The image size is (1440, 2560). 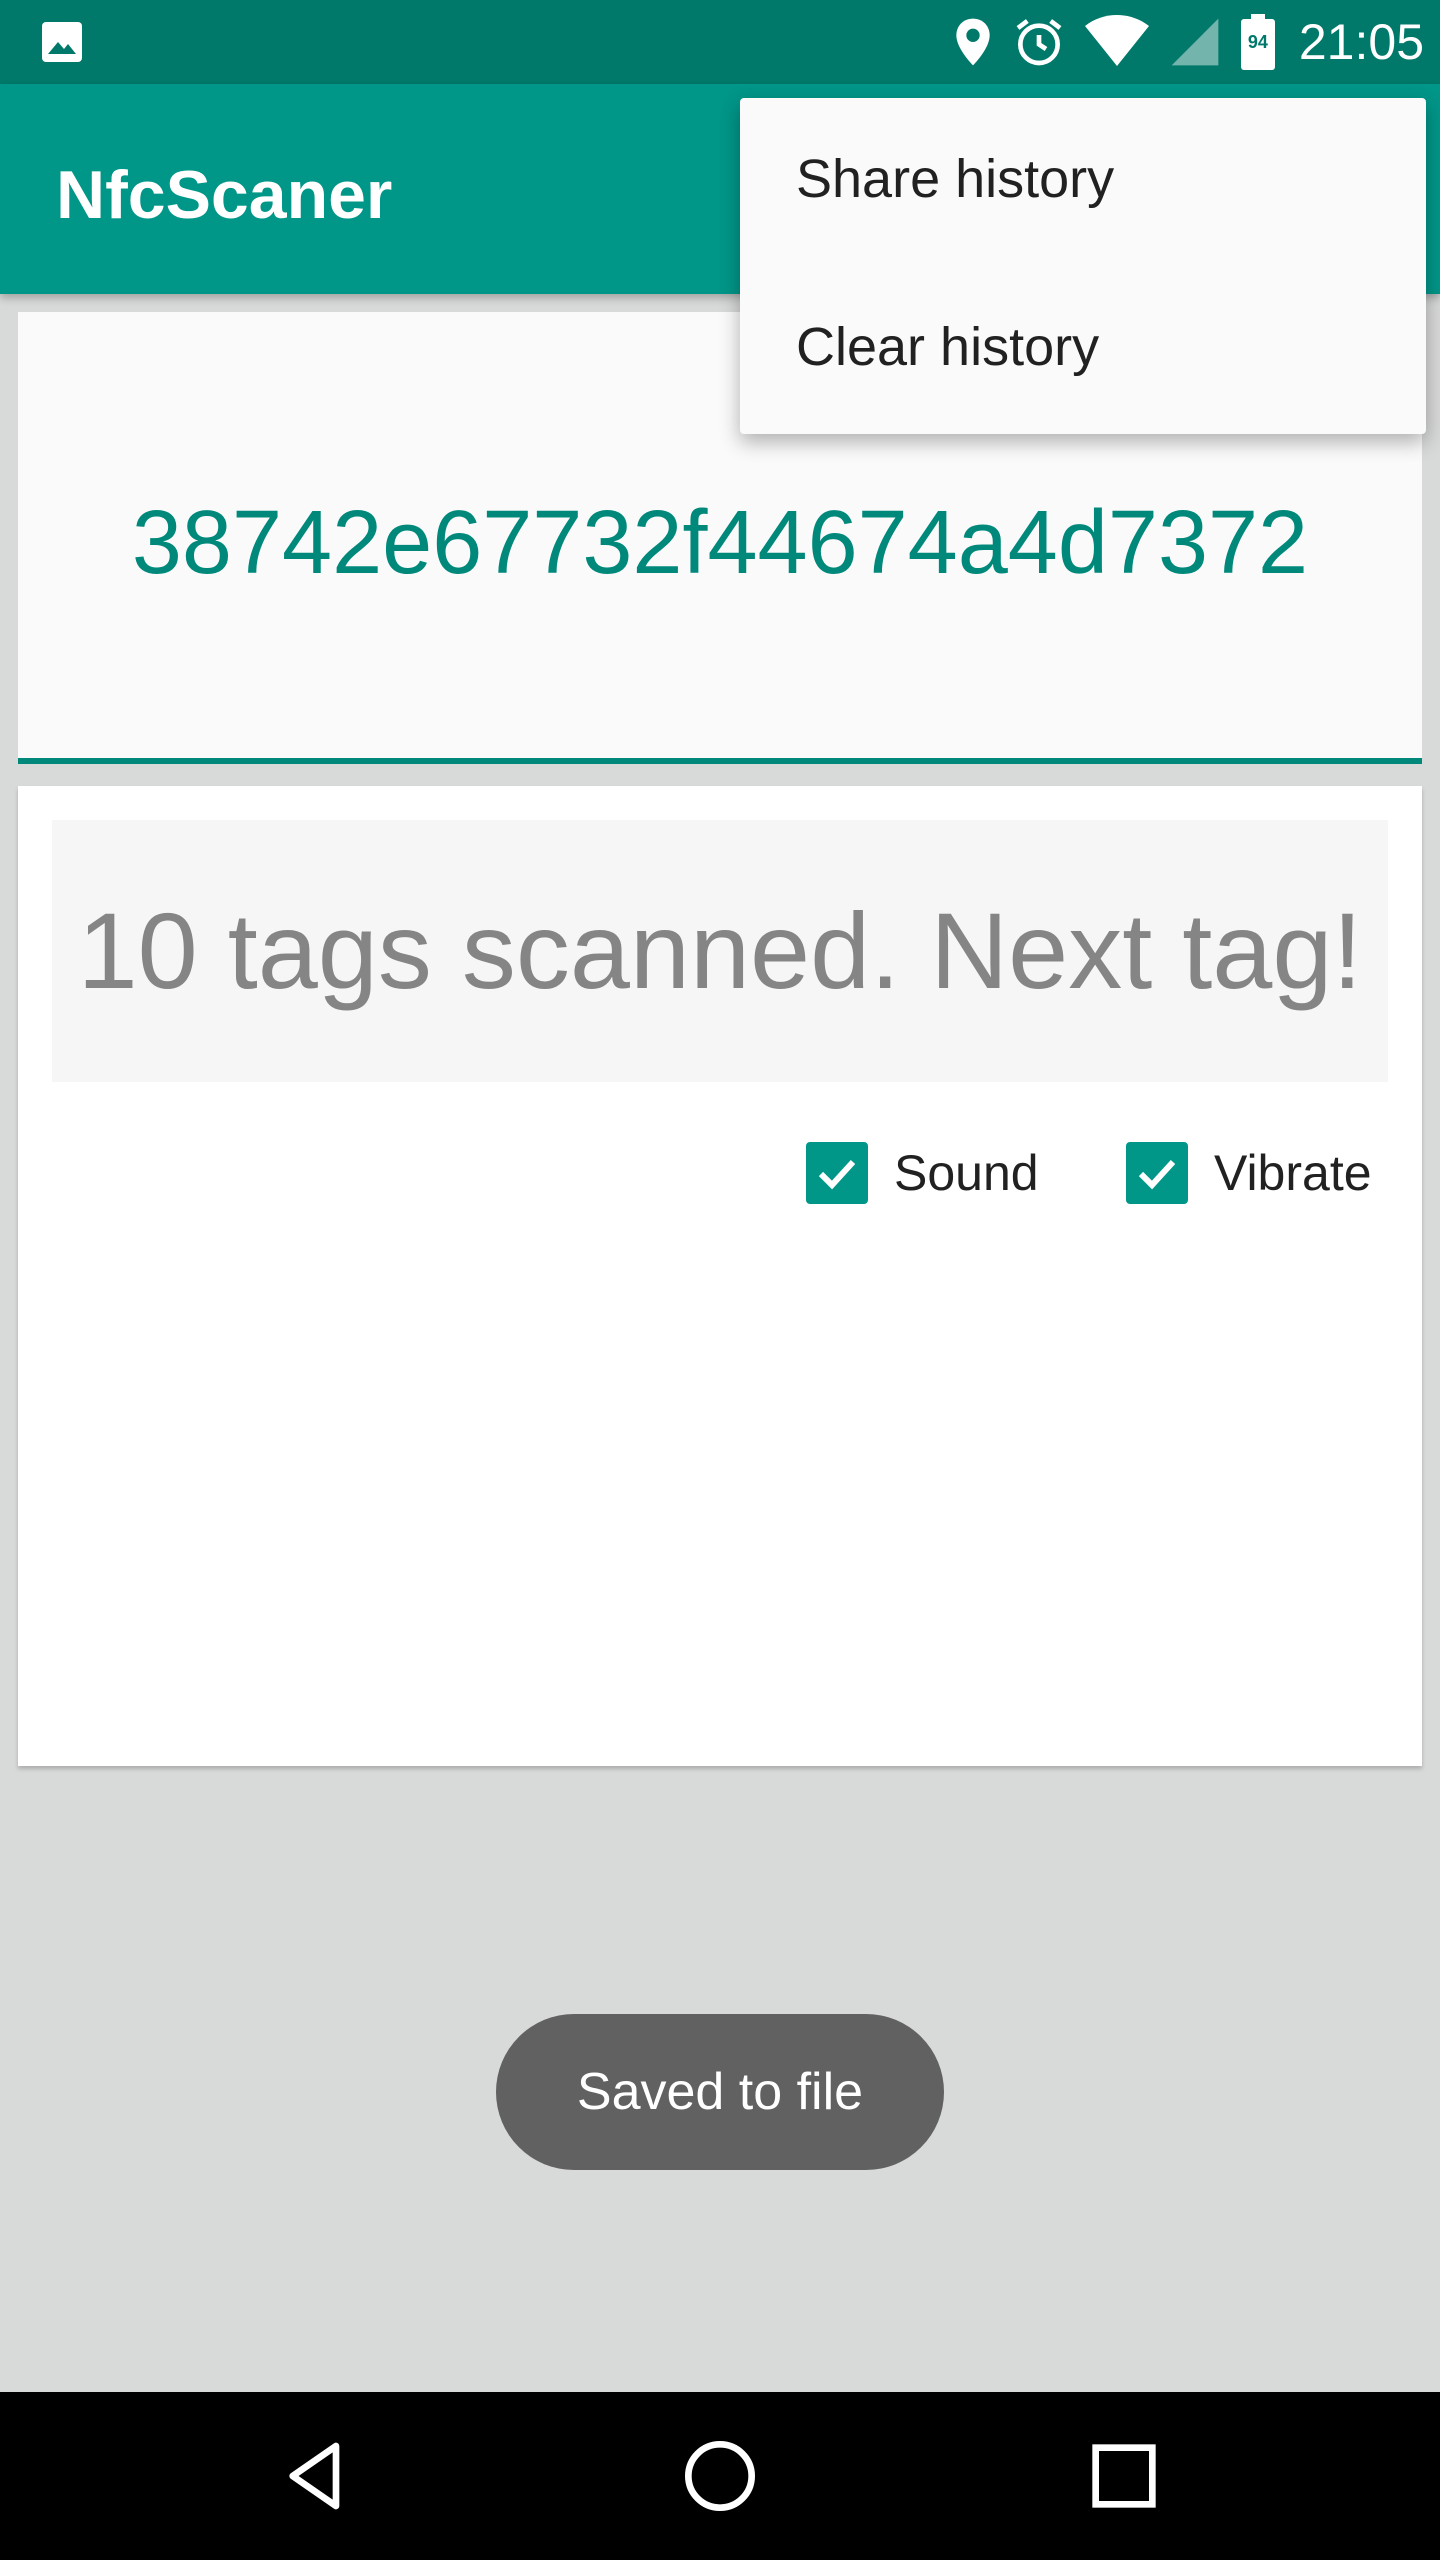 I want to click on recents-icon, so click(x=1124, y=2476).